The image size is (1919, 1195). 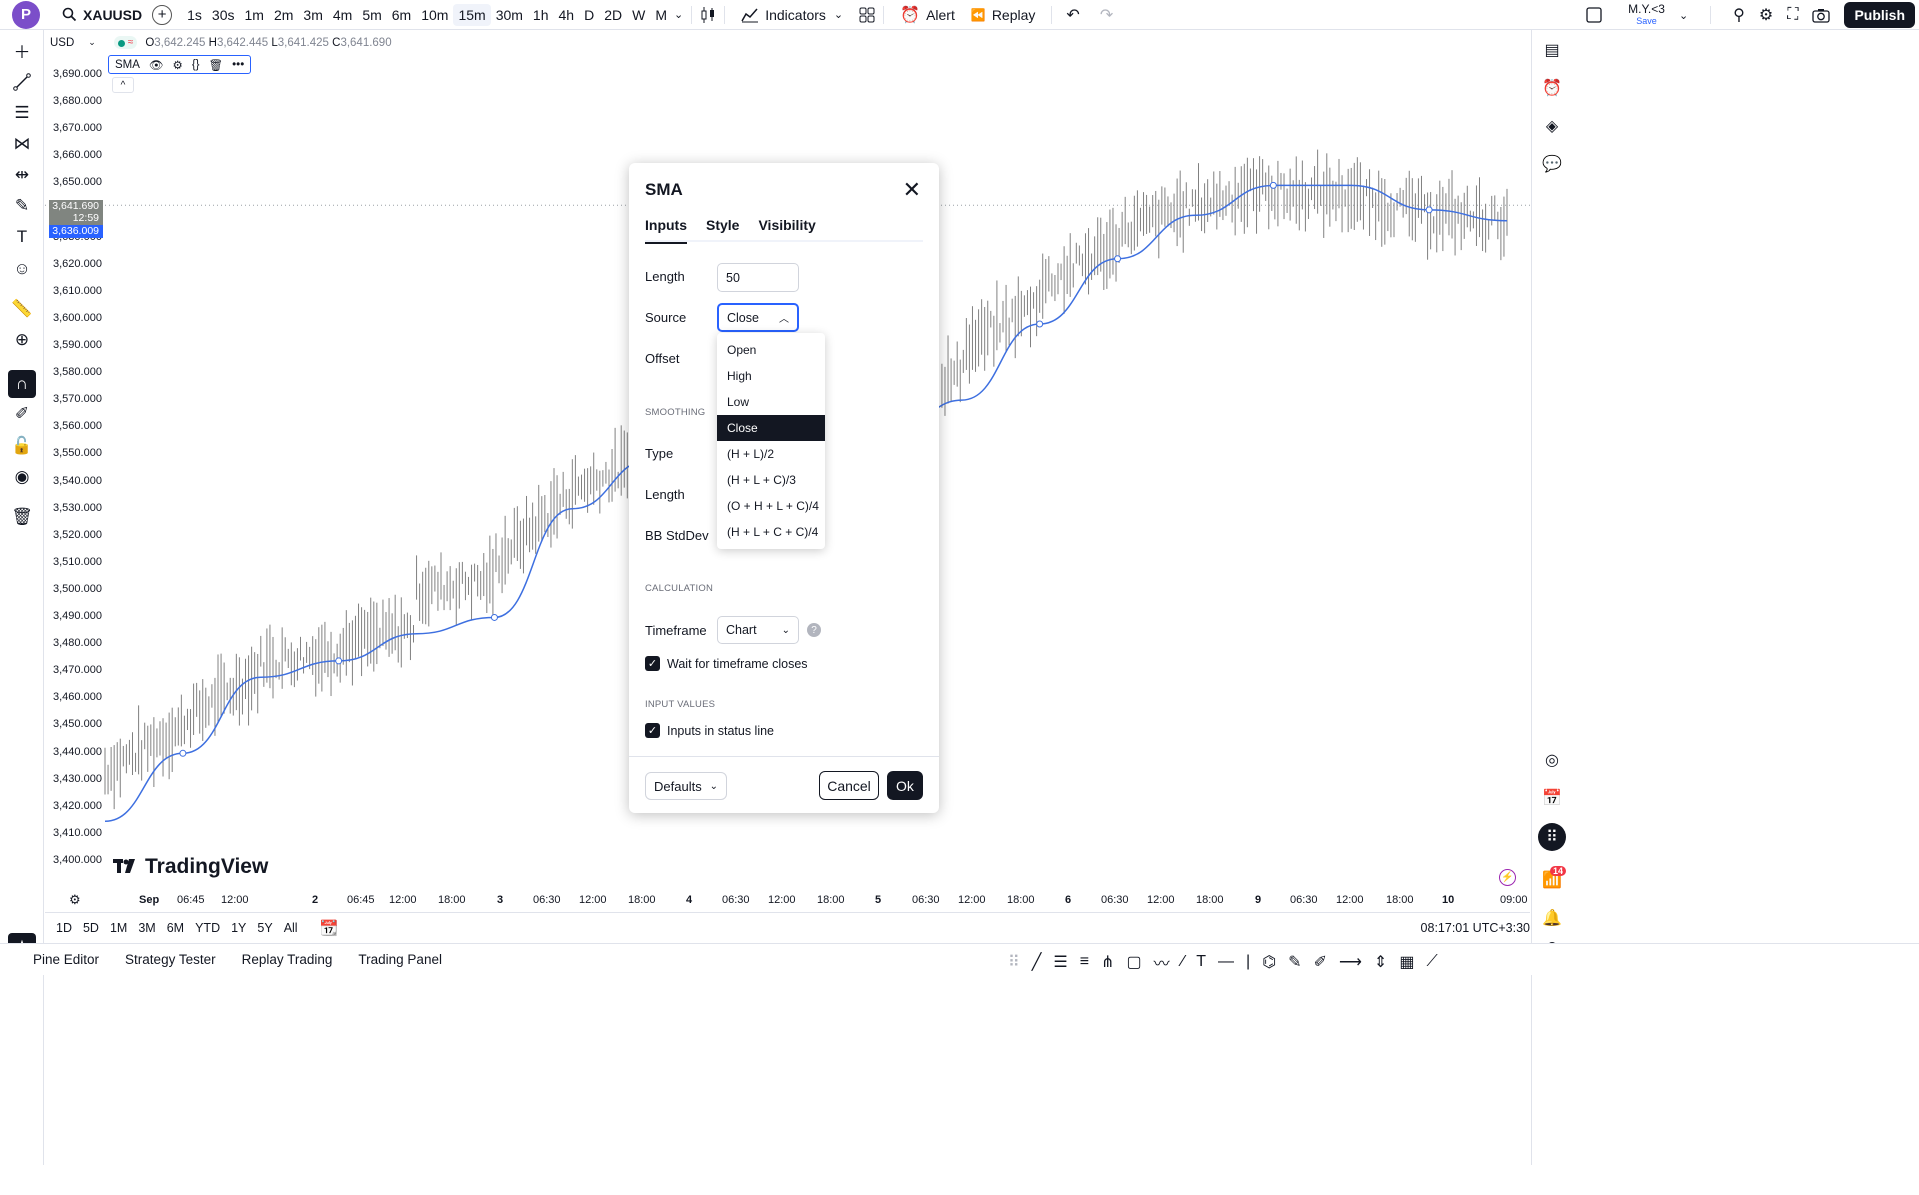 I want to click on pattern-icon: ⋈, so click(x=22, y=144).